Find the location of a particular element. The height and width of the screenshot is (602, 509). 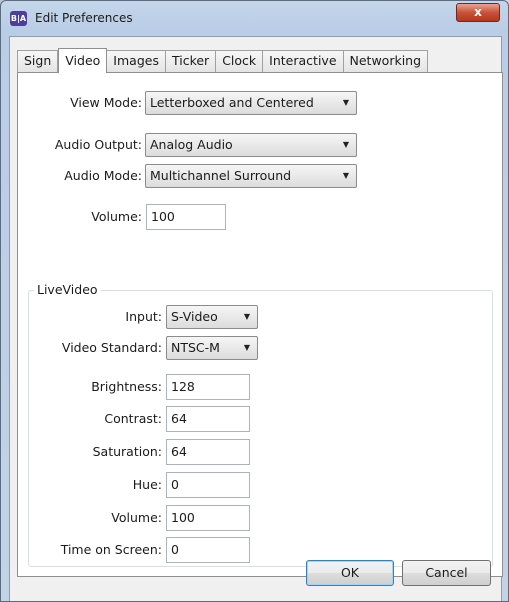

input-value: S-Video is located at coordinates (194, 316).